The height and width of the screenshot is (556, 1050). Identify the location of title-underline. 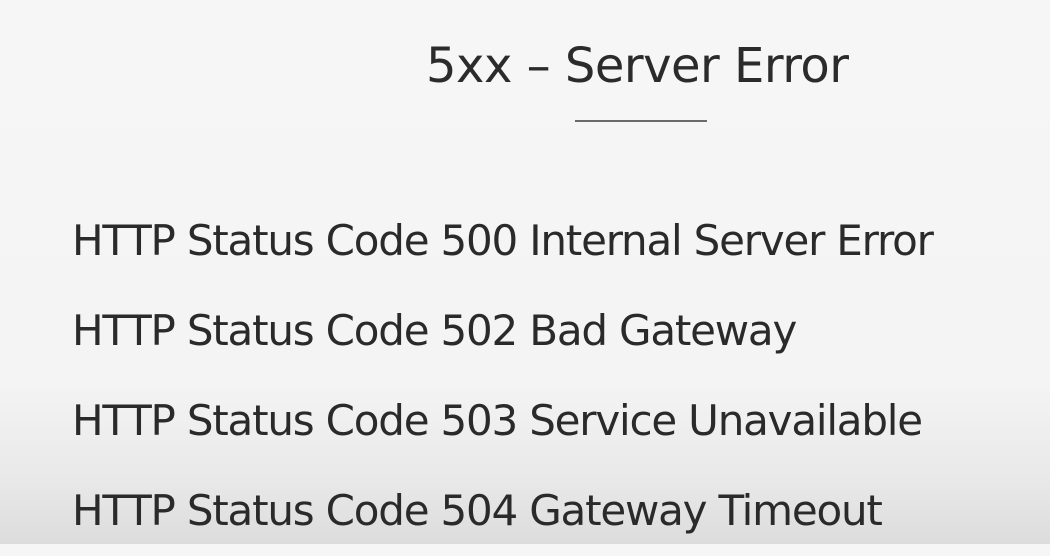
(641, 121).